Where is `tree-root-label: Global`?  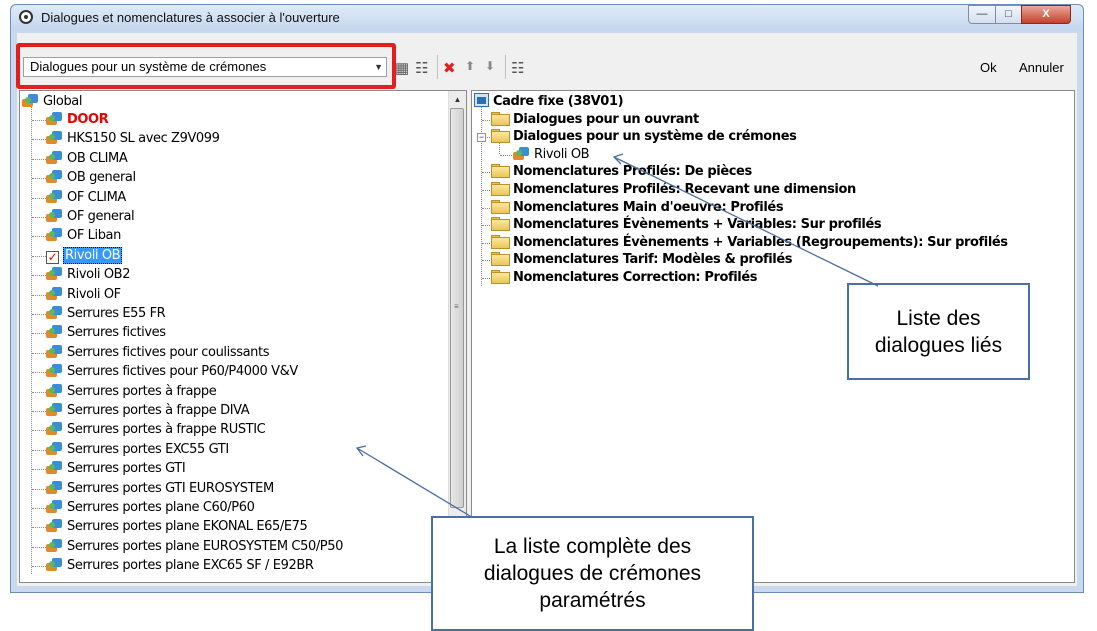 tree-root-label: Global is located at coordinates (63, 101).